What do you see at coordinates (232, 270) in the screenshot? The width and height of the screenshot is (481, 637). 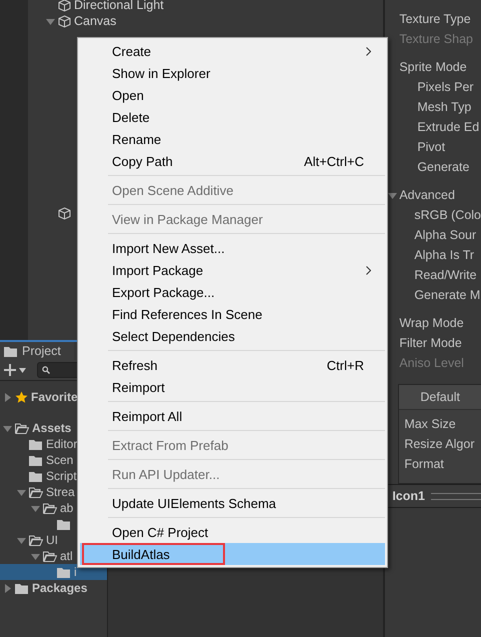 I see `menu-item: Import Package` at bounding box center [232, 270].